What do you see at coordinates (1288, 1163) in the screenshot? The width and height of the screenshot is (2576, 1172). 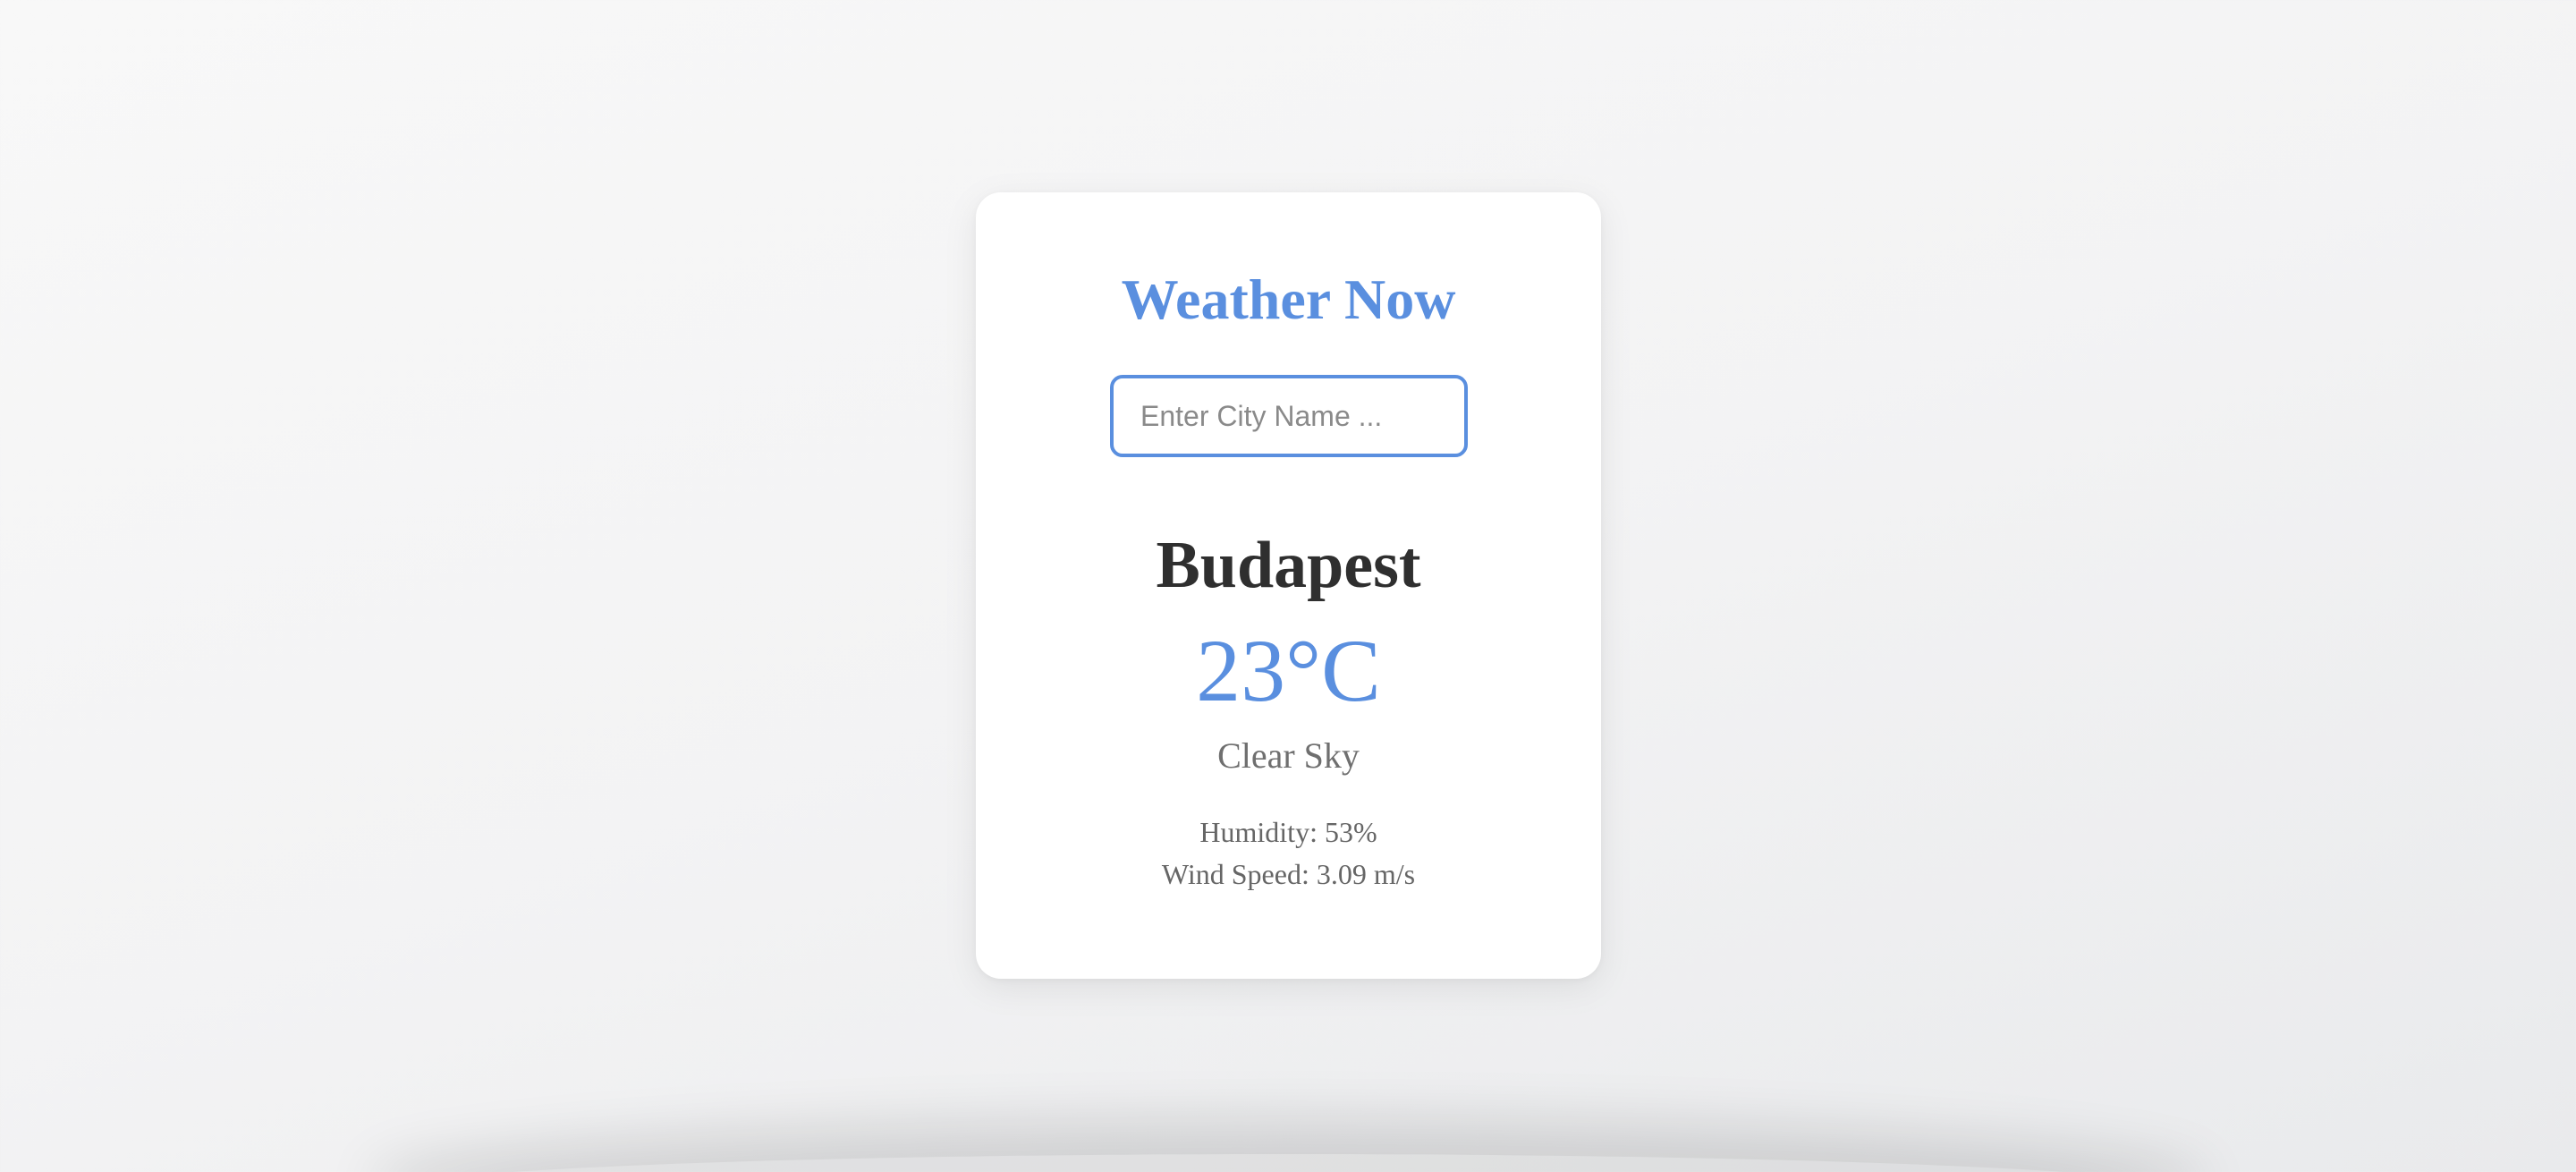 I see `bottom-shadow-decoration` at bounding box center [1288, 1163].